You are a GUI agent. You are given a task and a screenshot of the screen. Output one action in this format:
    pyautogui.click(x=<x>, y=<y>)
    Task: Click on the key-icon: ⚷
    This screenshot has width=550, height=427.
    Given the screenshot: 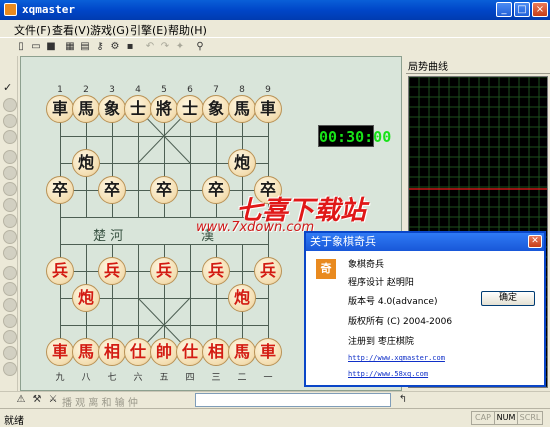 What is the action you would take?
    pyautogui.click(x=100, y=47)
    